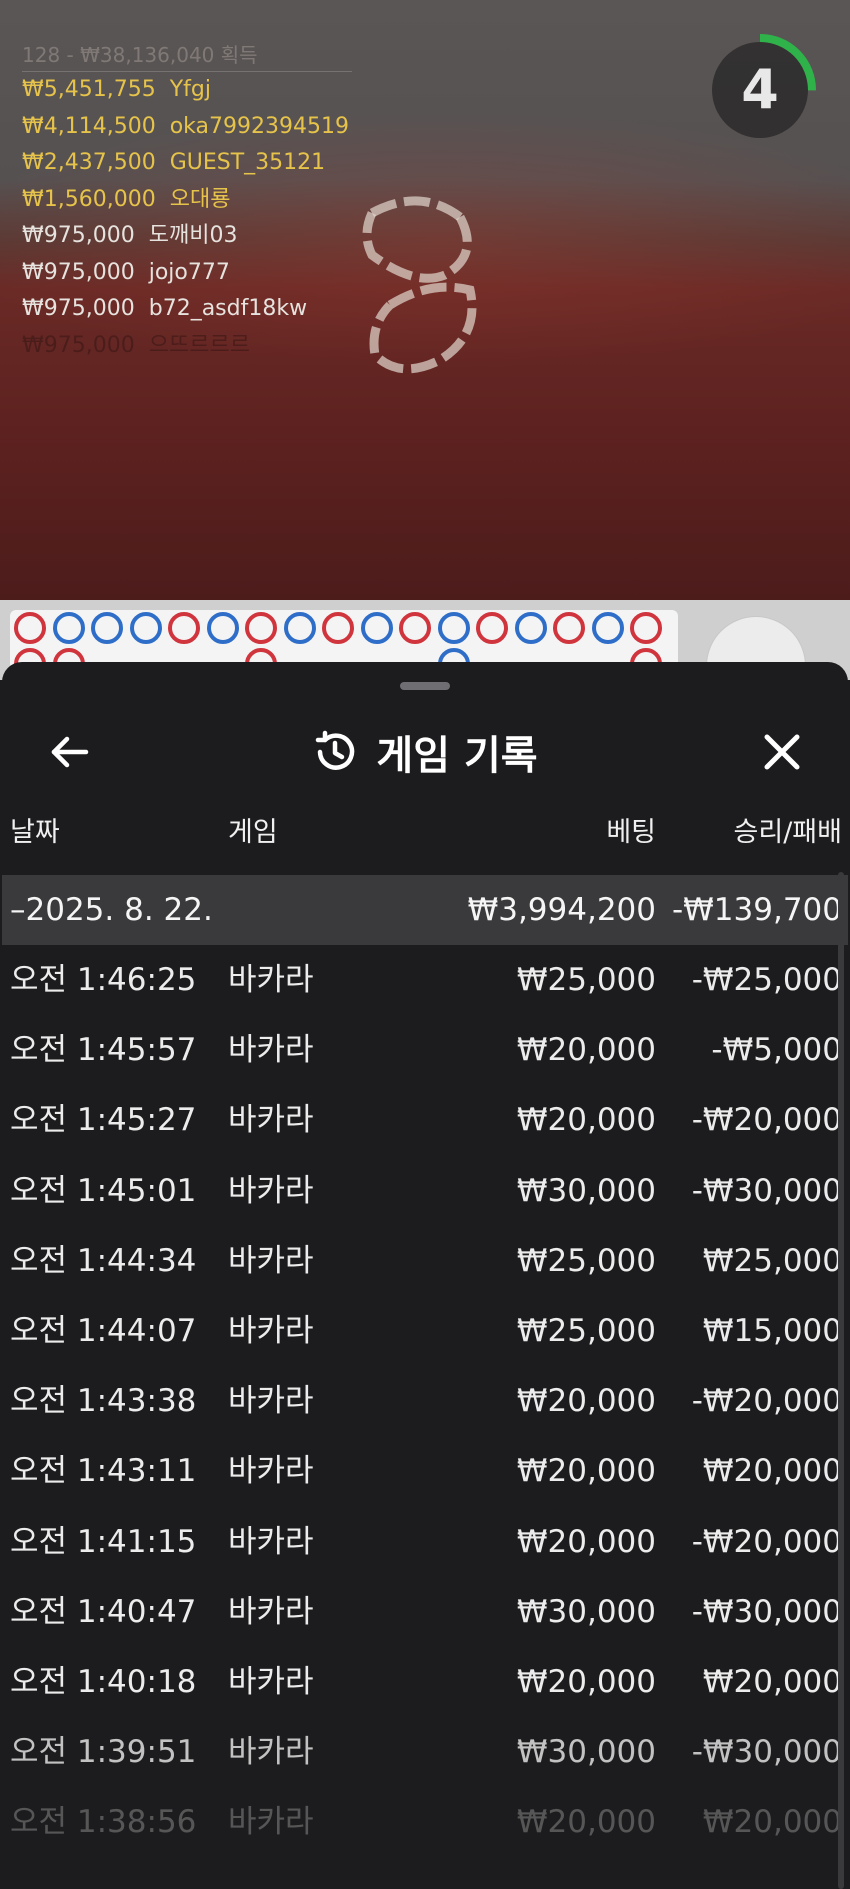  I want to click on sheet-title-group: 게임 기록, so click(425, 752).